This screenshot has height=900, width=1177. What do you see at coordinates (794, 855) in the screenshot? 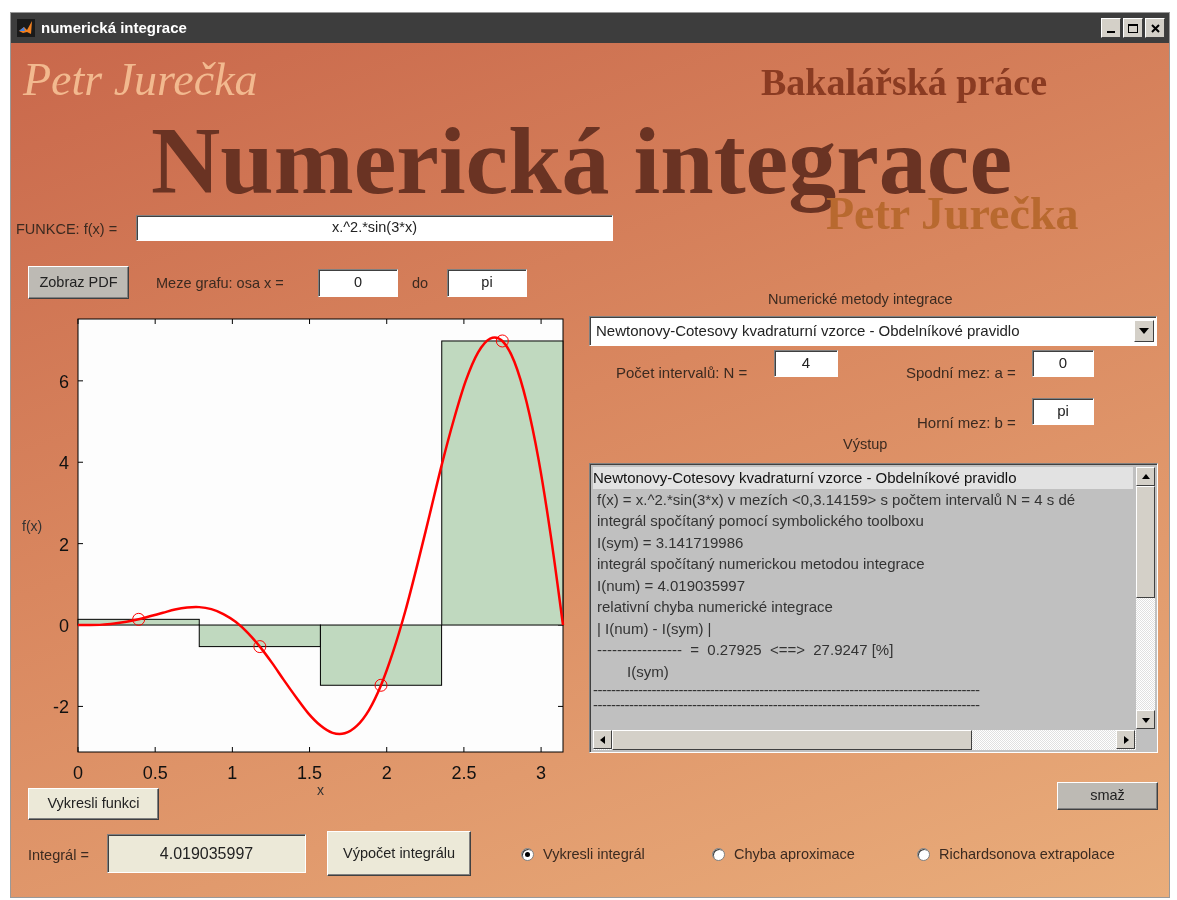
I see `radio-label: Chyba aproximace` at bounding box center [794, 855].